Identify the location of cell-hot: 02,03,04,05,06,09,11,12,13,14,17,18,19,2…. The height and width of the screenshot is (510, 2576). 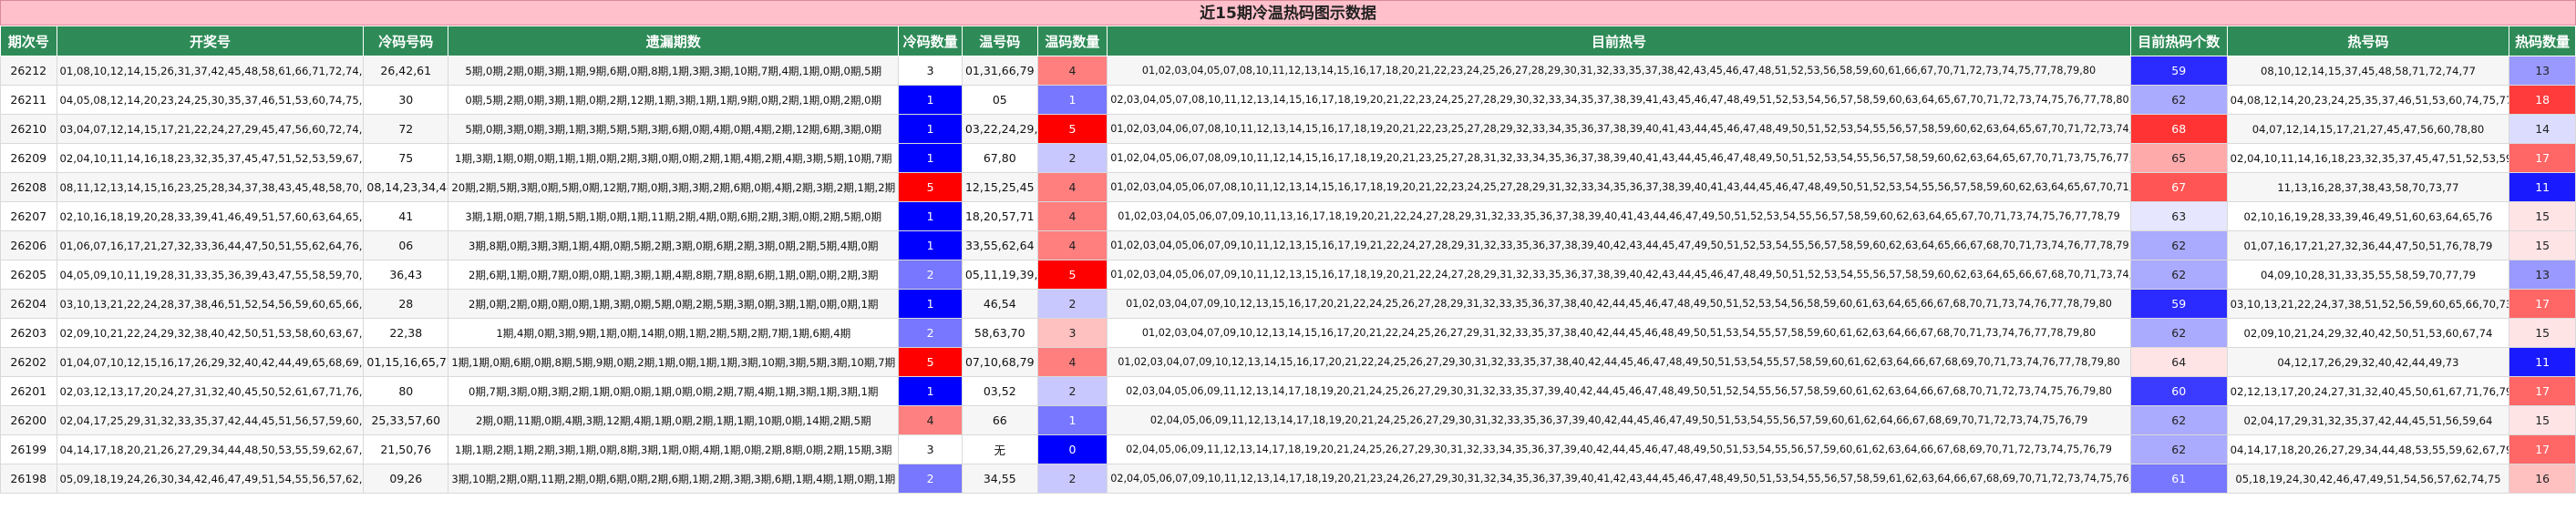
(1619, 391).